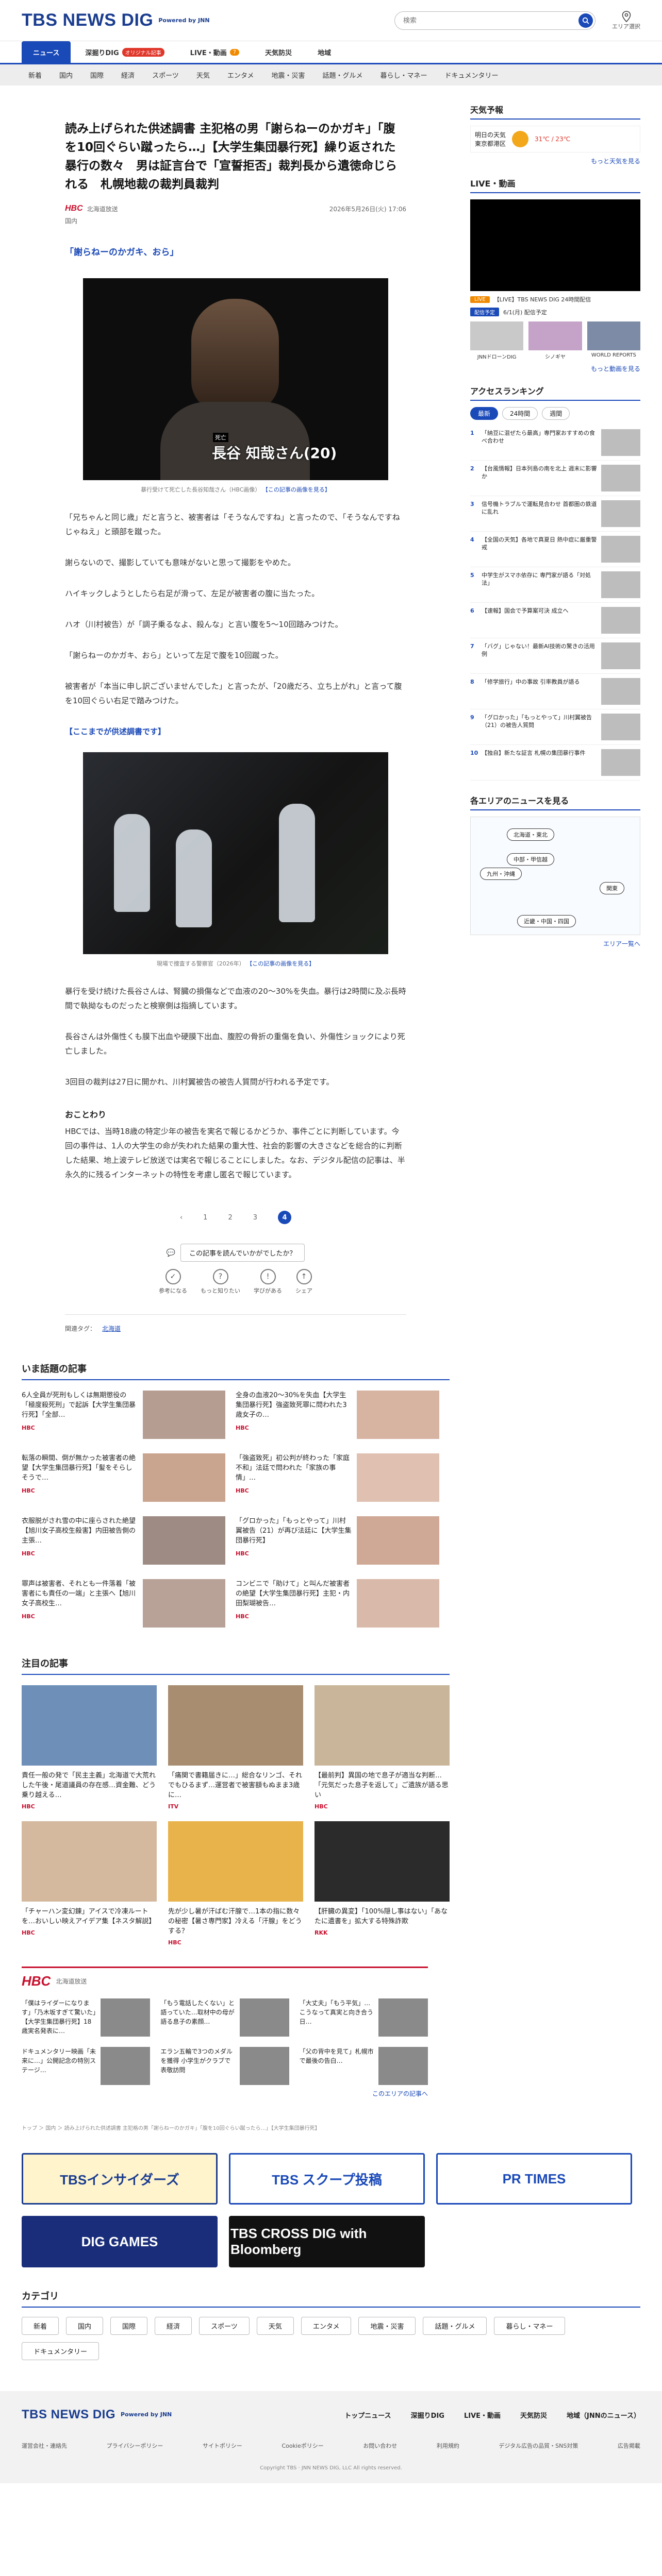  Describe the element at coordinates (555, 620) in the screenshot. I see `ranking-item: 6 【速報】国会で予算案可決 成立へ` at that location.